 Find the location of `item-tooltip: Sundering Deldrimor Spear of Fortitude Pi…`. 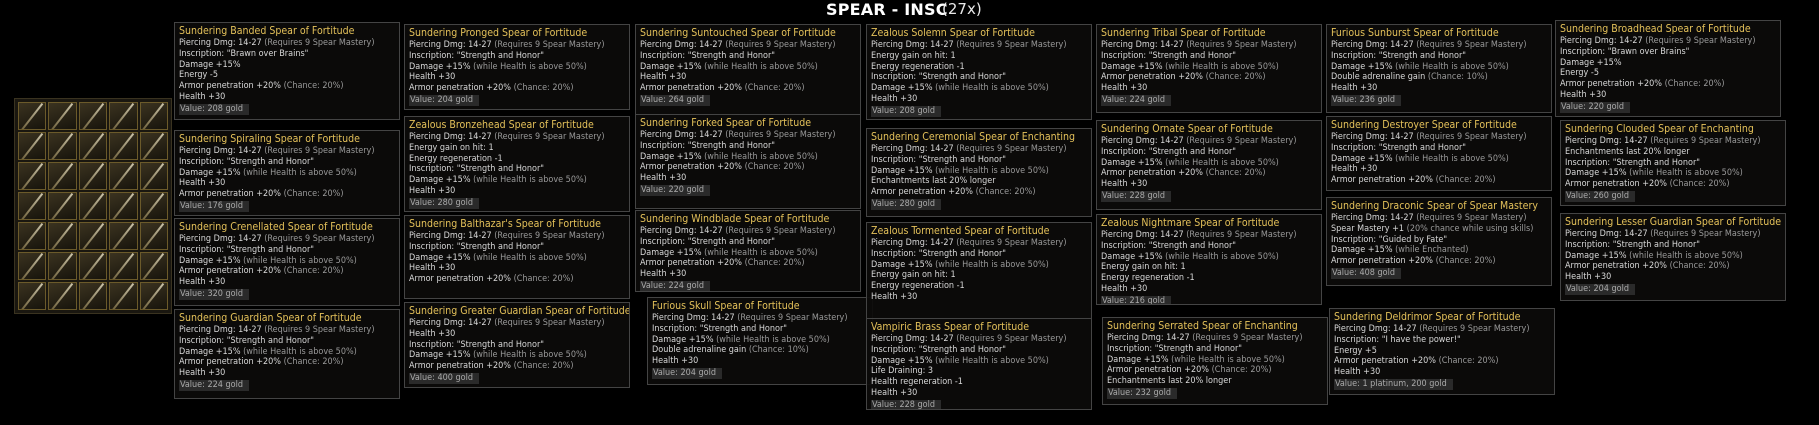

item-tooltip: Sundering Deldrimor Spear of Fortitude Pi… is located at coordinates (1442, 351).